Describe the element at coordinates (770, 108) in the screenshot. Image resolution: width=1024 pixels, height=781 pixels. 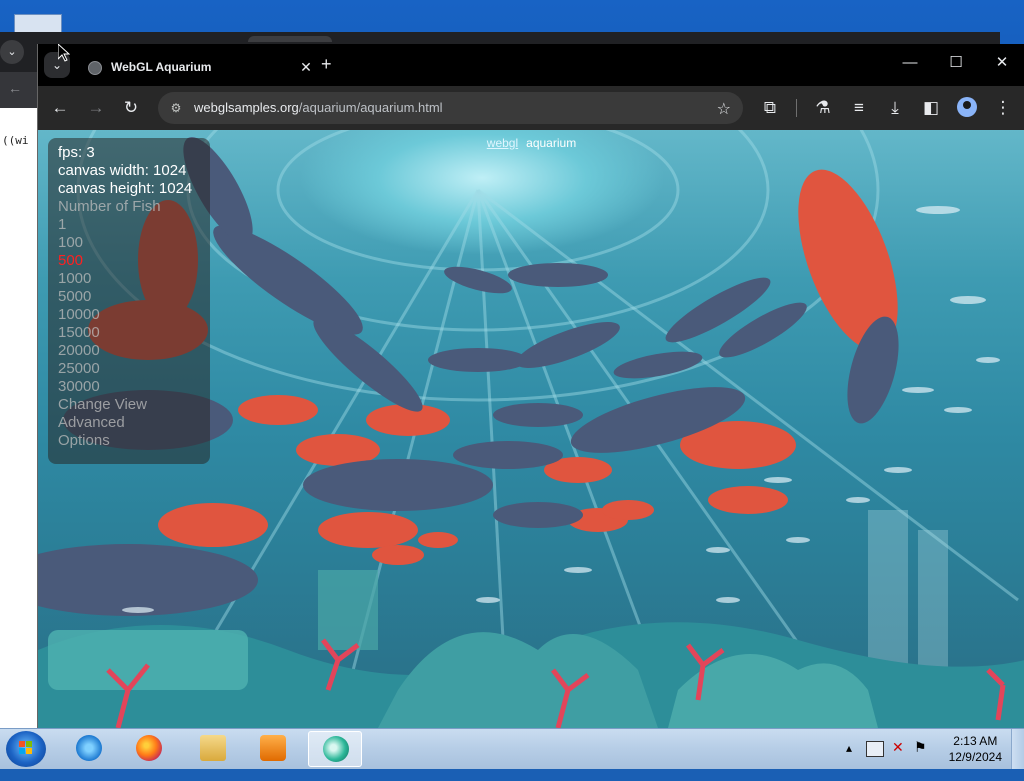
I see `extensions-icon: ⧉` at that location.